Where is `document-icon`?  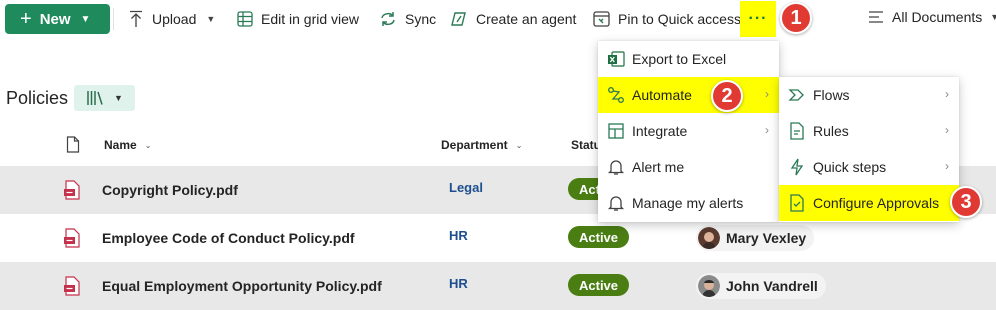 document-icon is located at coordinates (73, 144).